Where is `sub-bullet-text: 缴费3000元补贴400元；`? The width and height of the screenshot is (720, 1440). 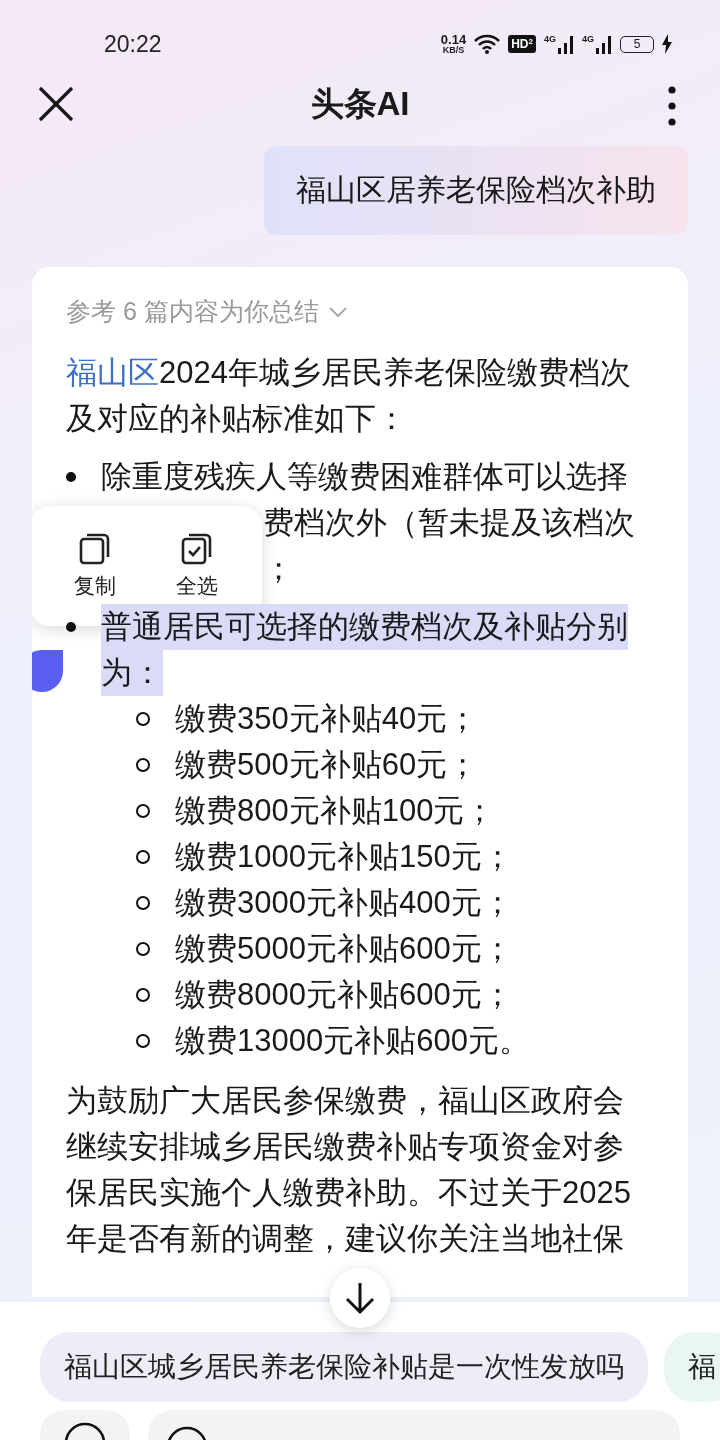 sub-bullet-text: 缴费3000元补贴400元； is located at coordinates (344, 903).